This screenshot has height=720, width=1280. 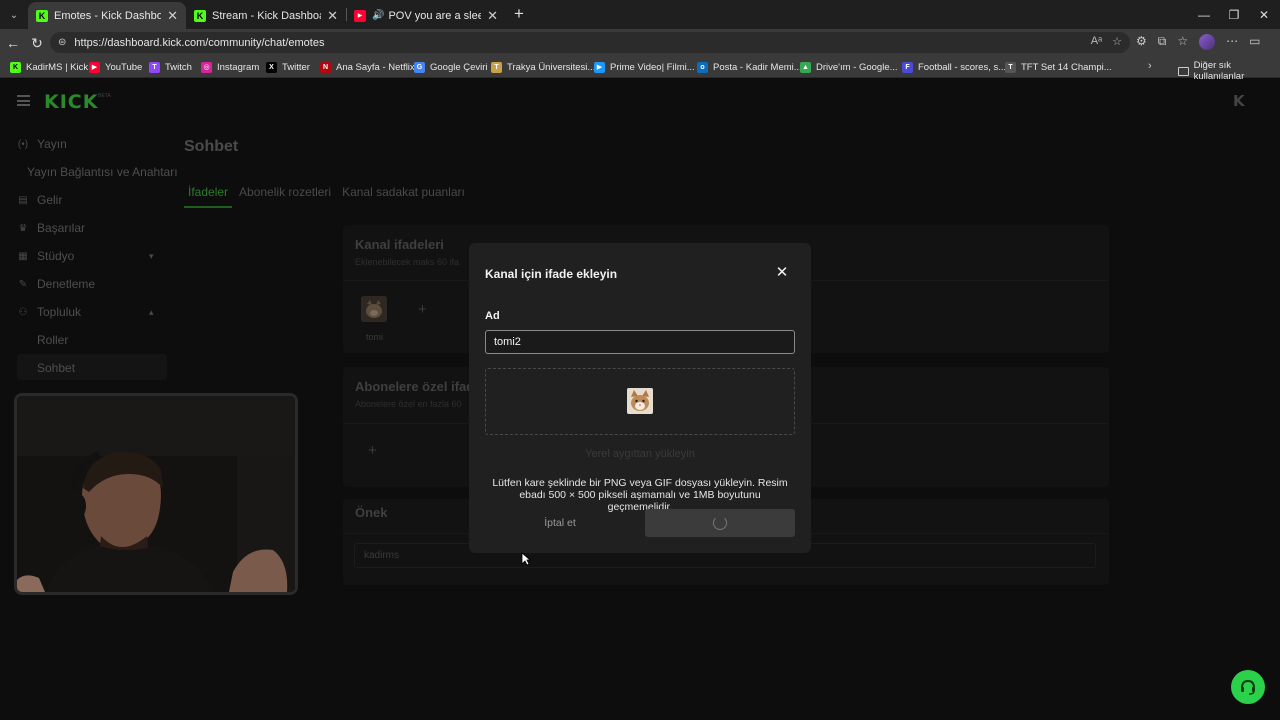 I want to click on bookmark-google-translate: G Google Çeviri, so click(x=451, y=67).